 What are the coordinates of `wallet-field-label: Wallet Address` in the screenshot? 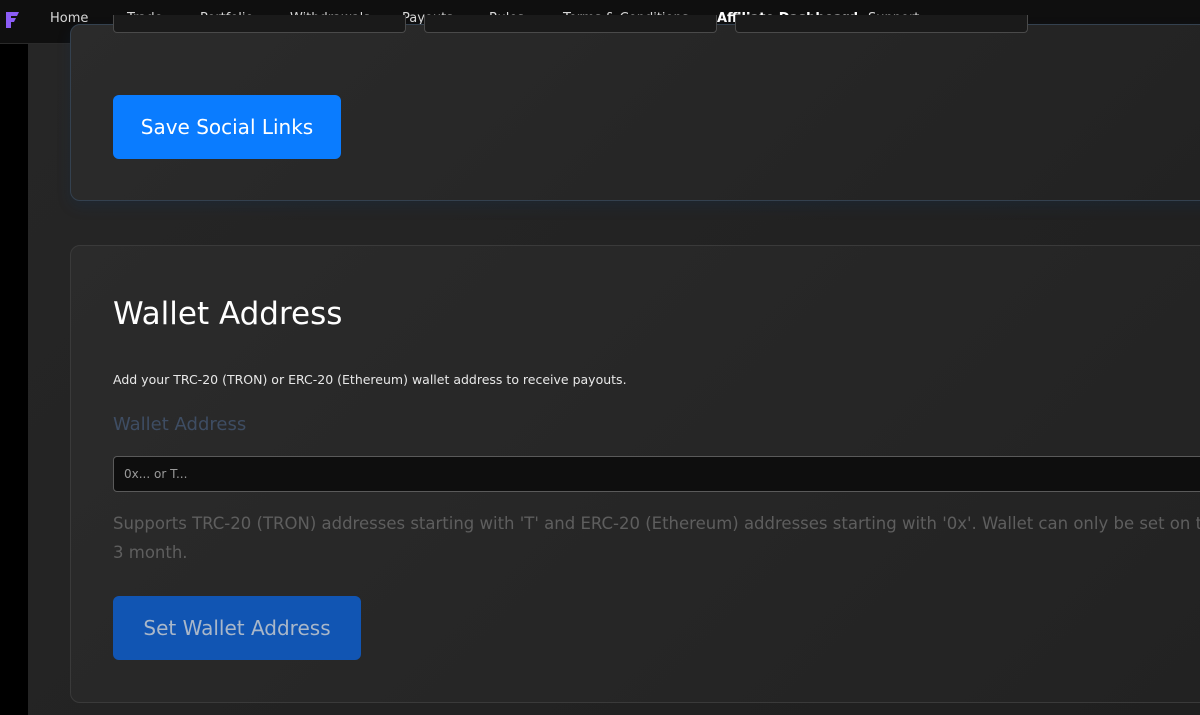 It's located at (180, 424).